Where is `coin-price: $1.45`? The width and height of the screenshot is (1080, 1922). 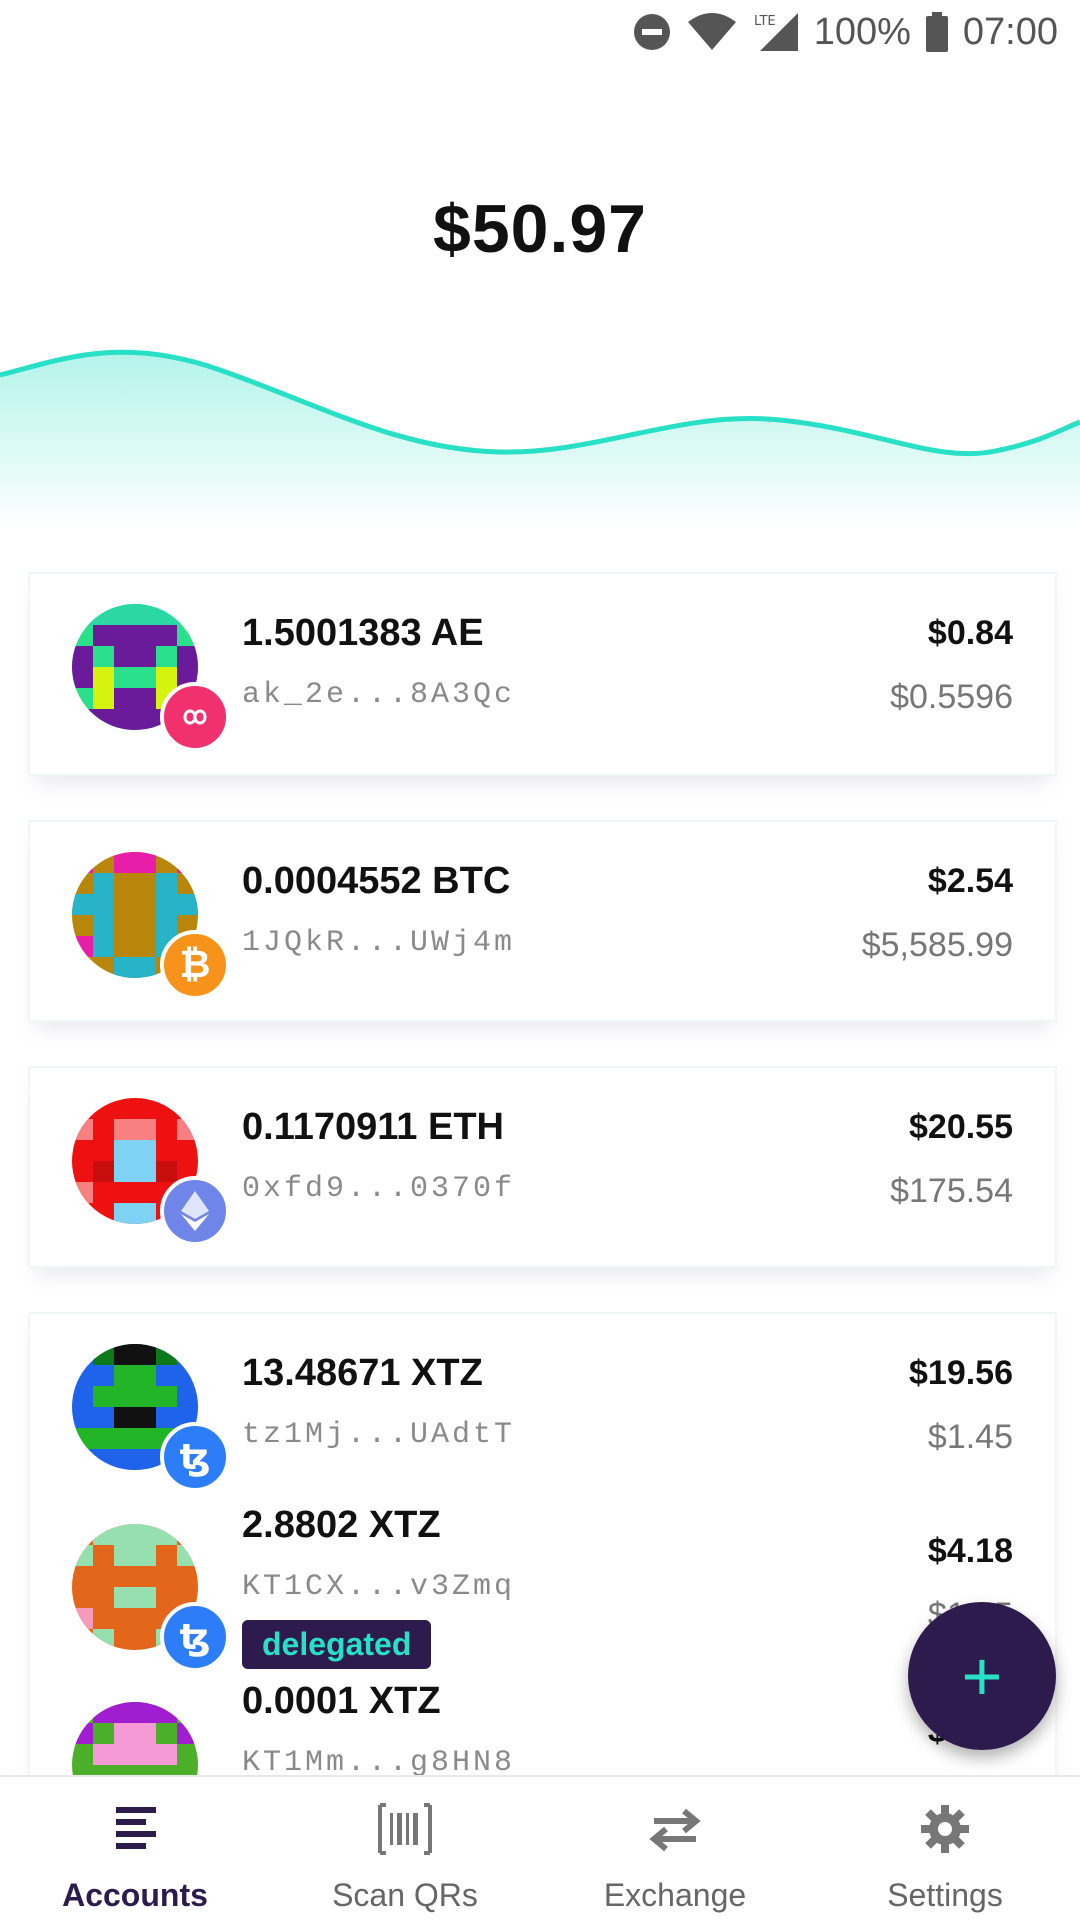
coin-price: $1.45 is located at coordinates (970, 1437).